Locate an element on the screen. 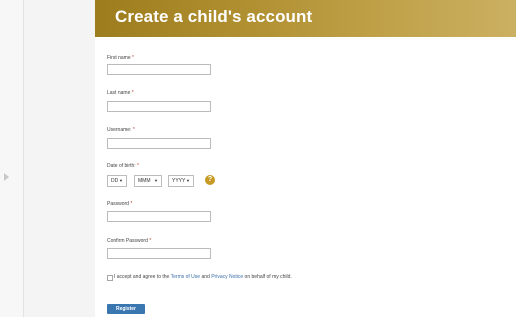 This screenshot has height=317, width=516. dob-year-select: YYYY ▼ is located at coordinates (181, 181).